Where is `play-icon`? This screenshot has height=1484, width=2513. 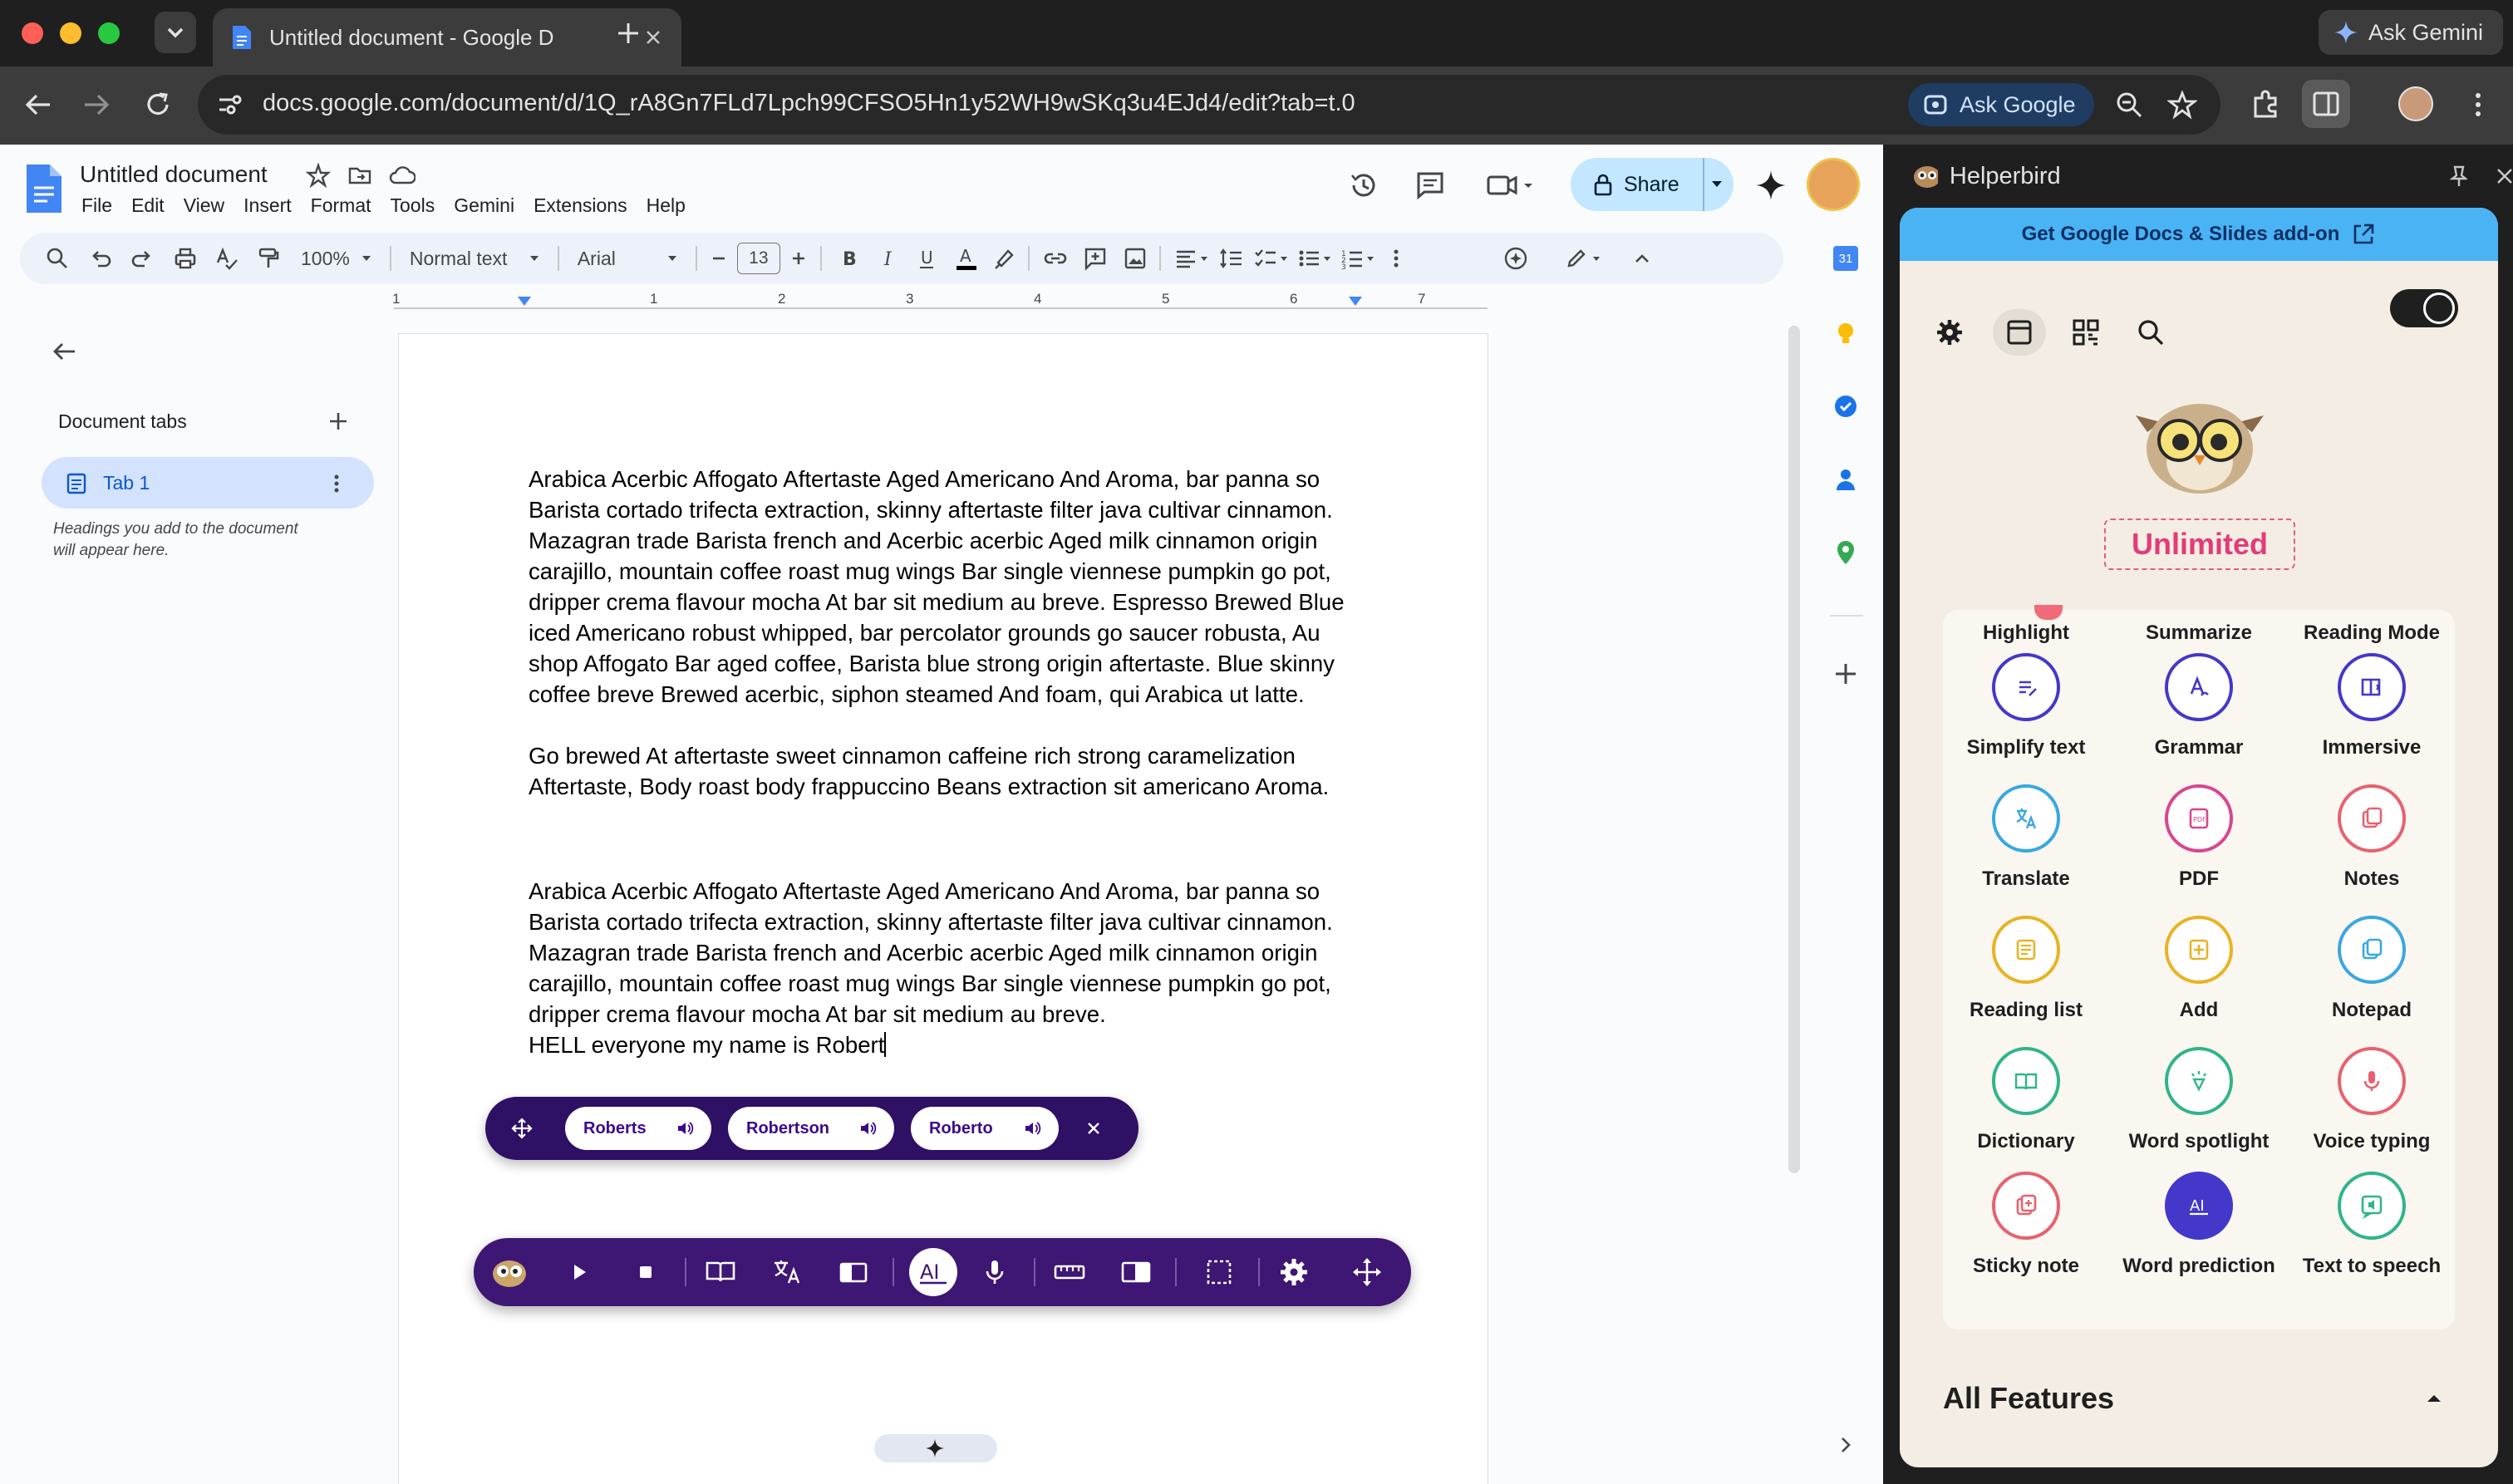
play-icon is located at coordinates (579, 1272).